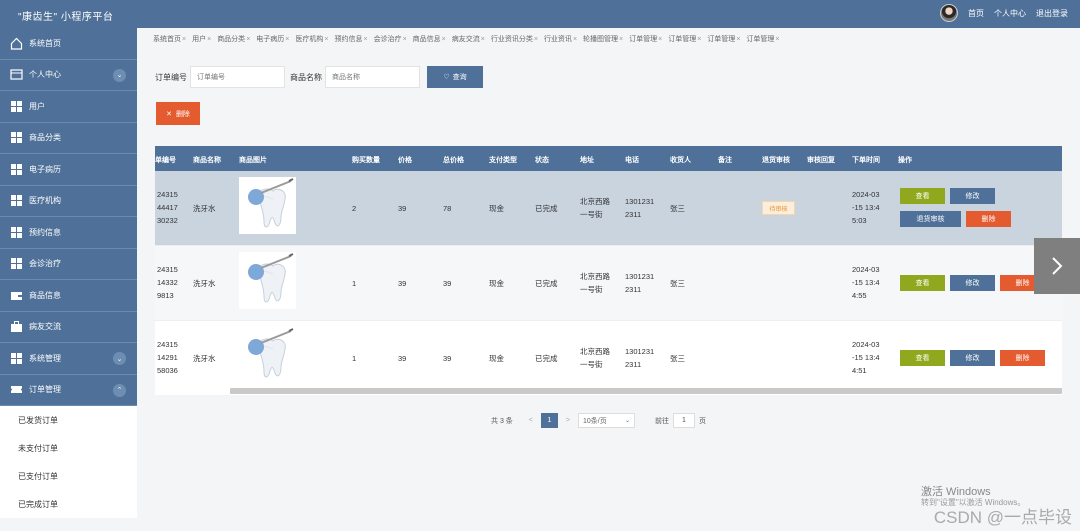  Describe the element at coordinates (549, 420) in the screenshot. I see `page-number-1: 1` at that location.